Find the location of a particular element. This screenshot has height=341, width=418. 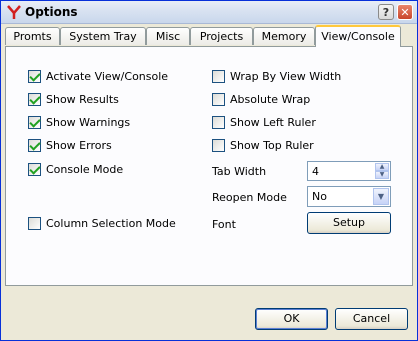

tab-label: Projects is located at coordinates (221, 36).